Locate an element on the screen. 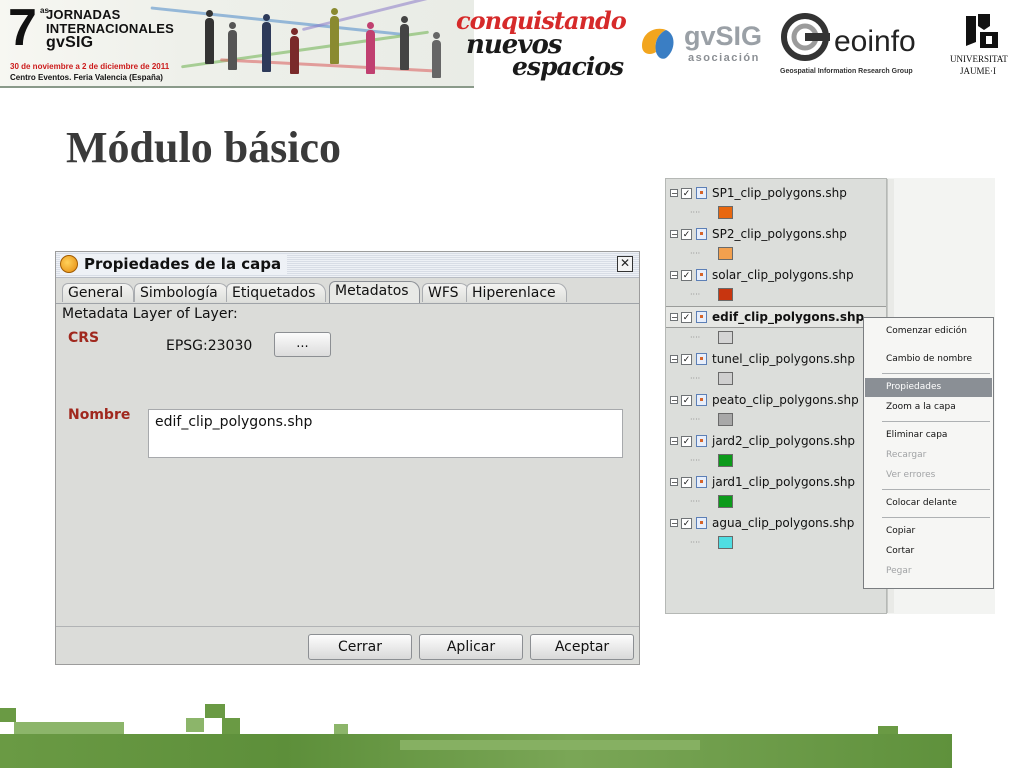  context-menu-item: Comenzar edición is located at coordinates (928, 331).